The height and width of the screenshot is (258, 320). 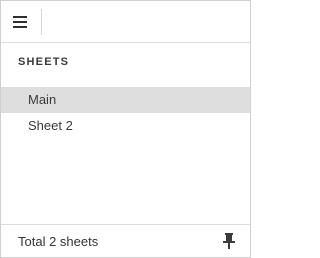 What do you see at coordinates (229, 241) in the screenshot?
I see `pin-icon` at bounding box center [229, 241].